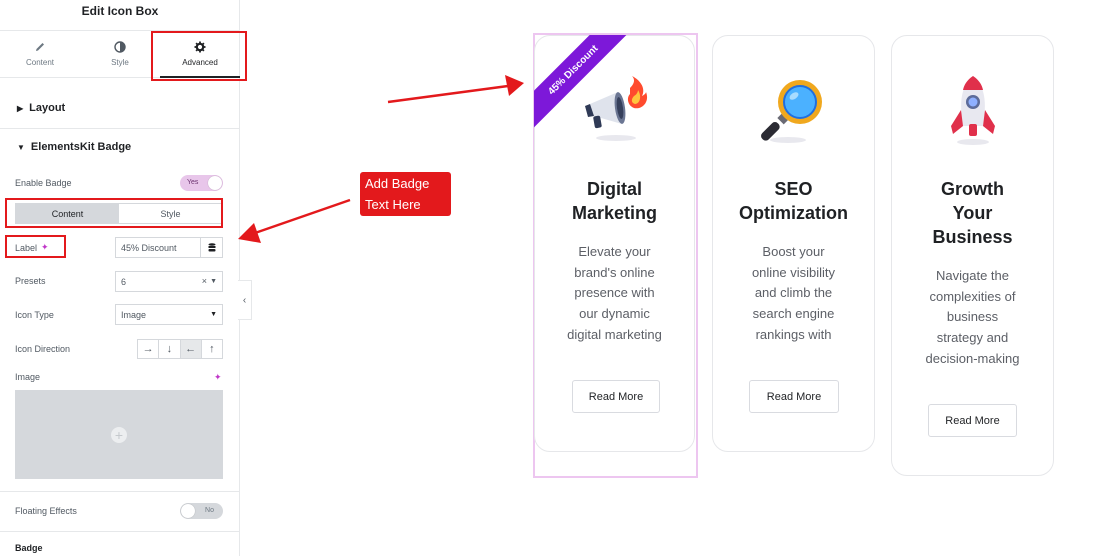 This screenshot has width=1109, height=556. Describe the element at coordinates (40, 47) in the screenshot. I see `pencil-icon` at that location.